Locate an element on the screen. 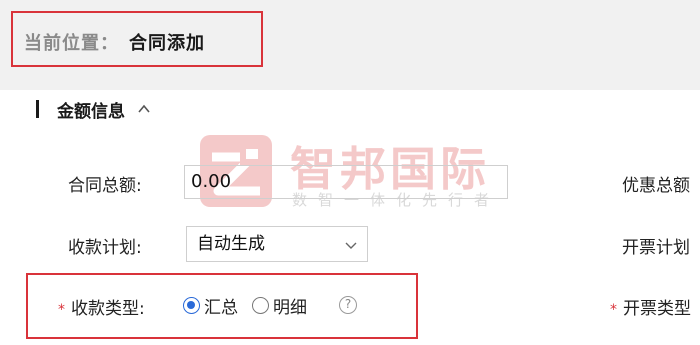 The image size is (700, 345). payment-plan-select: 自动生成 is located at coordinates (277, 244).